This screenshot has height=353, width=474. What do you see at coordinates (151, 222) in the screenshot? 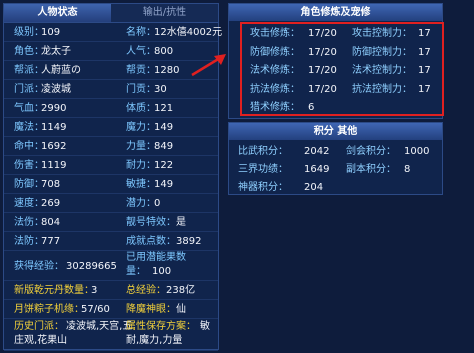
I see `status-label: 靓号特效：` at bounding box center [151, 222].